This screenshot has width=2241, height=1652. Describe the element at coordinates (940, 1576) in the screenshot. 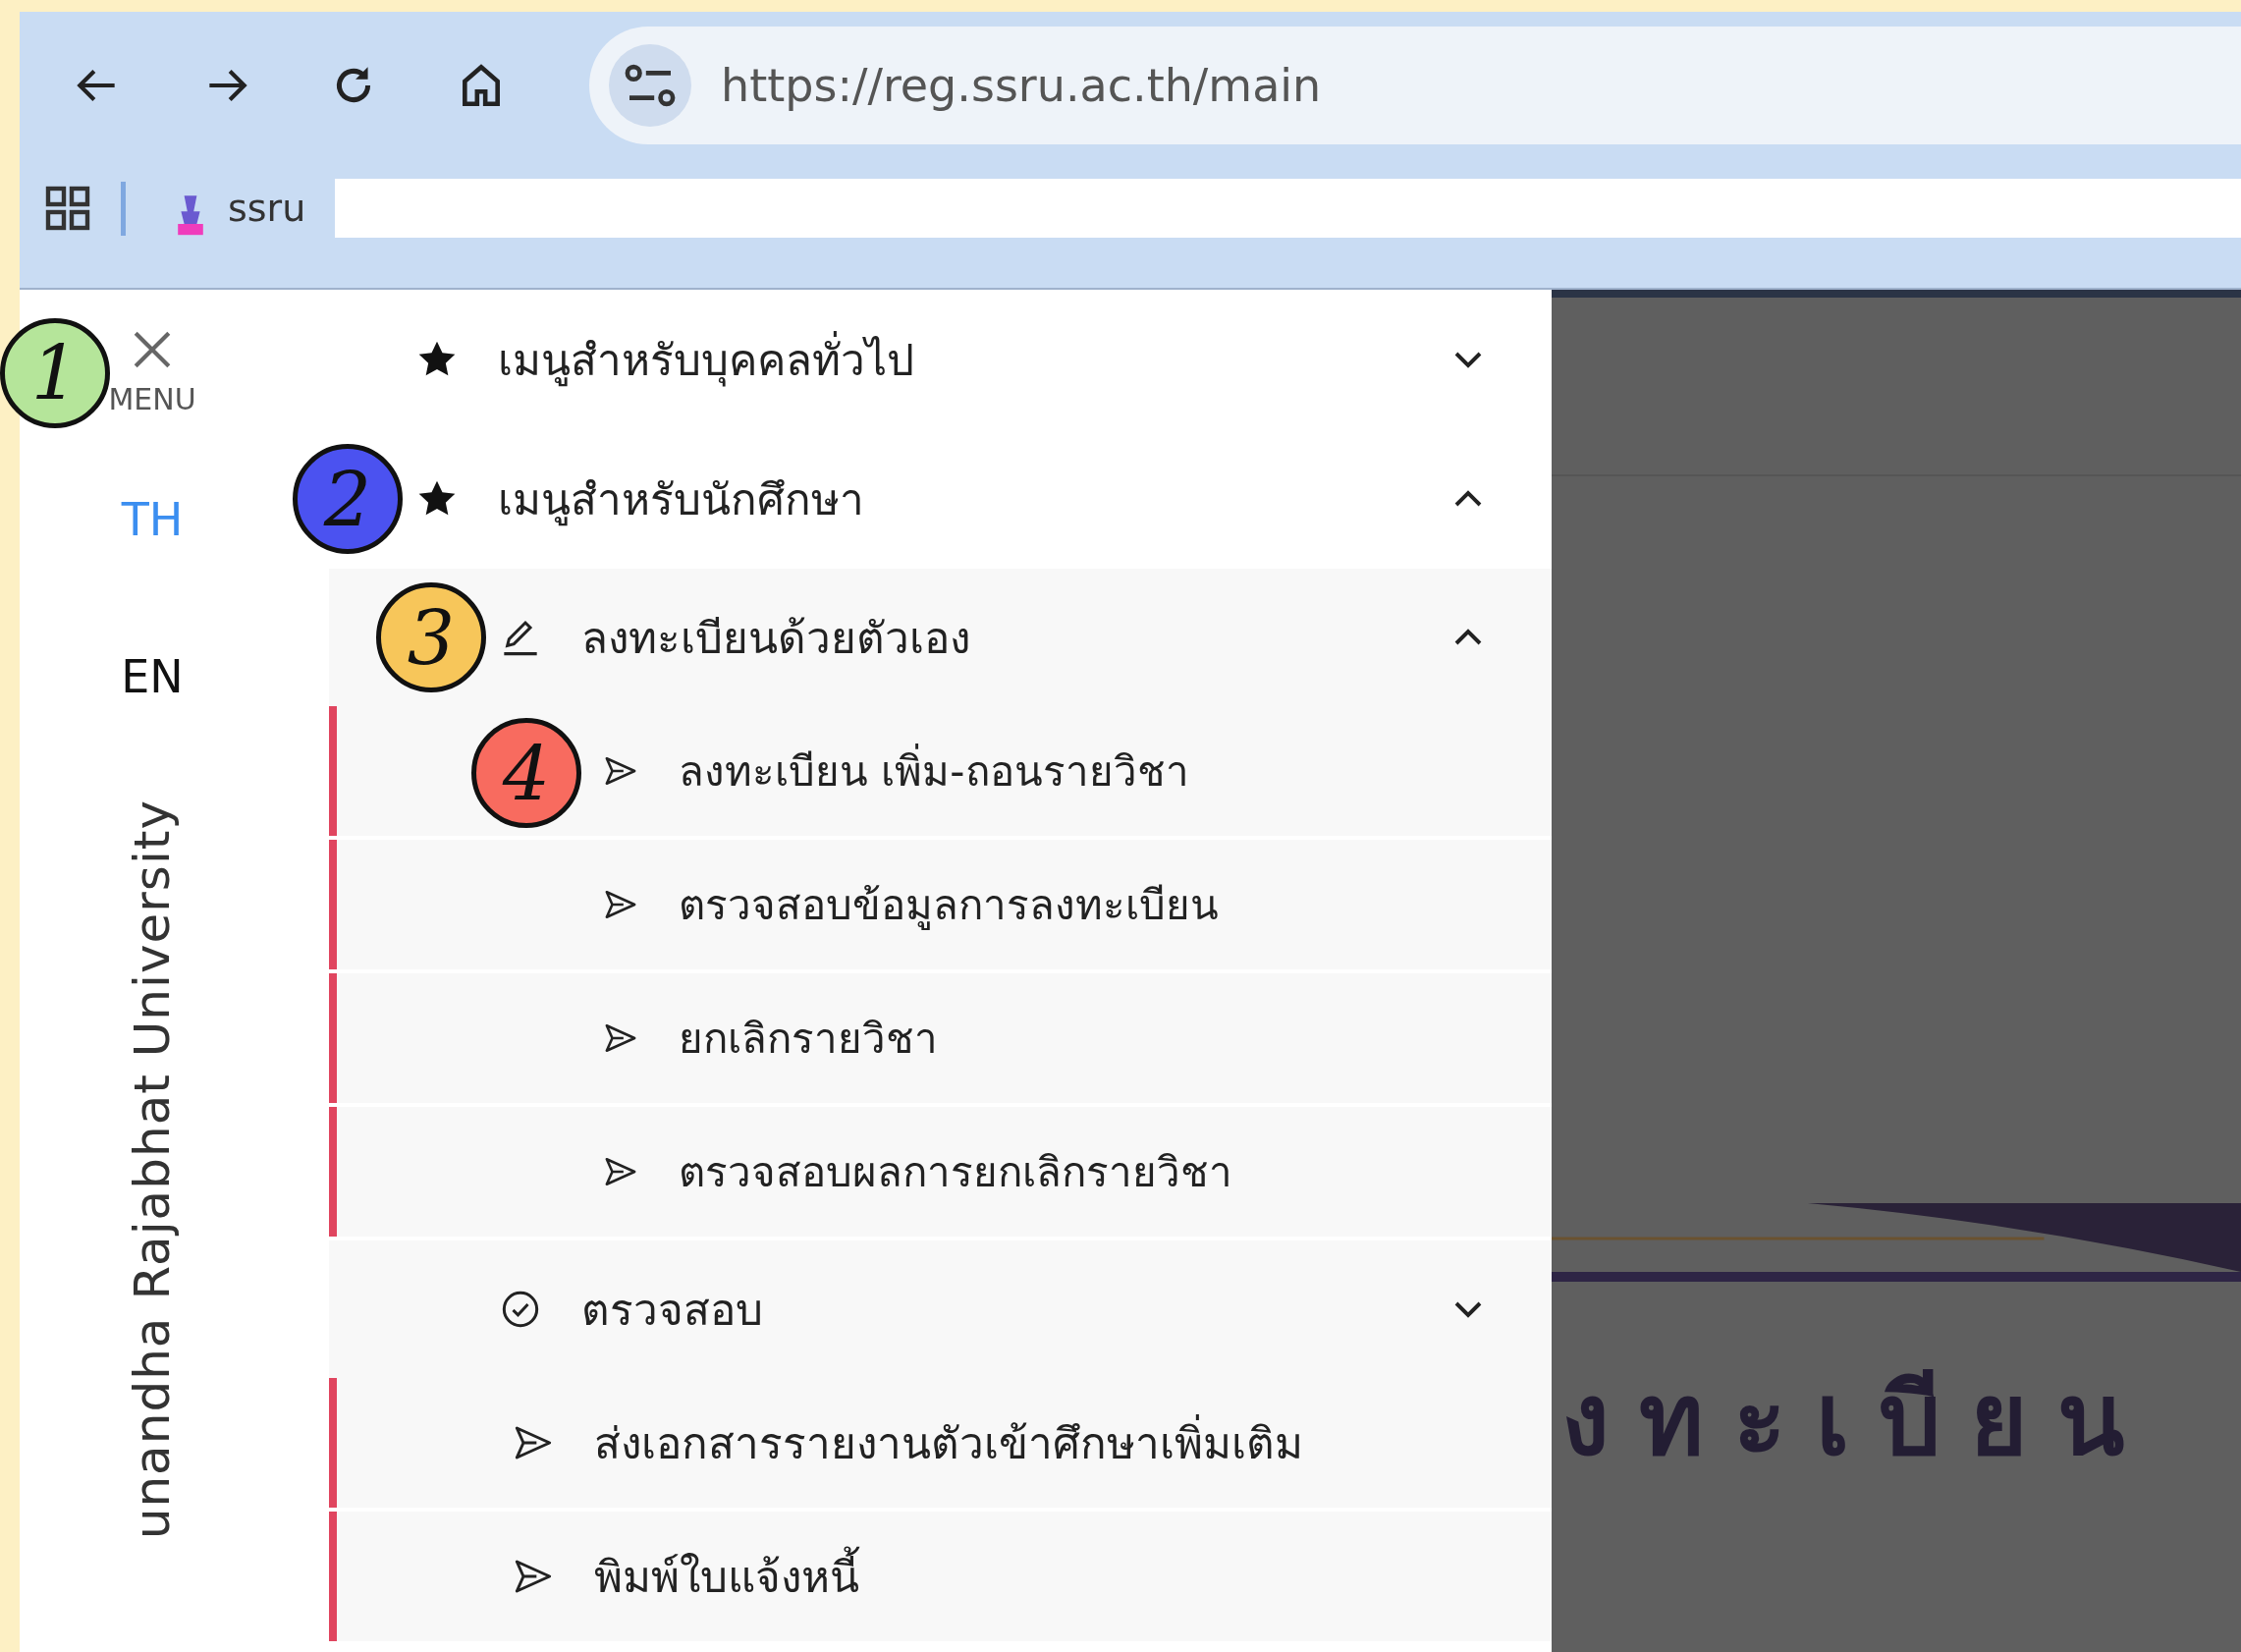

I see `menu-item: พิมพ์ใบแจ้งหนี้` at that location.